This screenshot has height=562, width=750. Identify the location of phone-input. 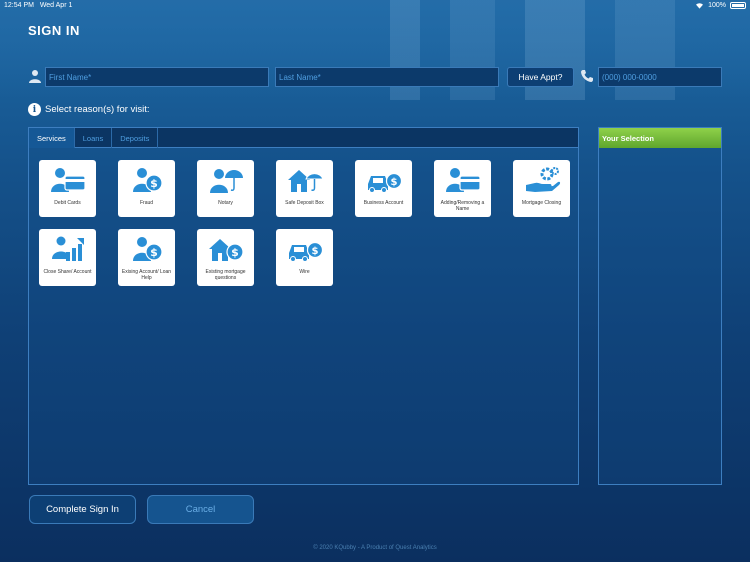
(660, 77).